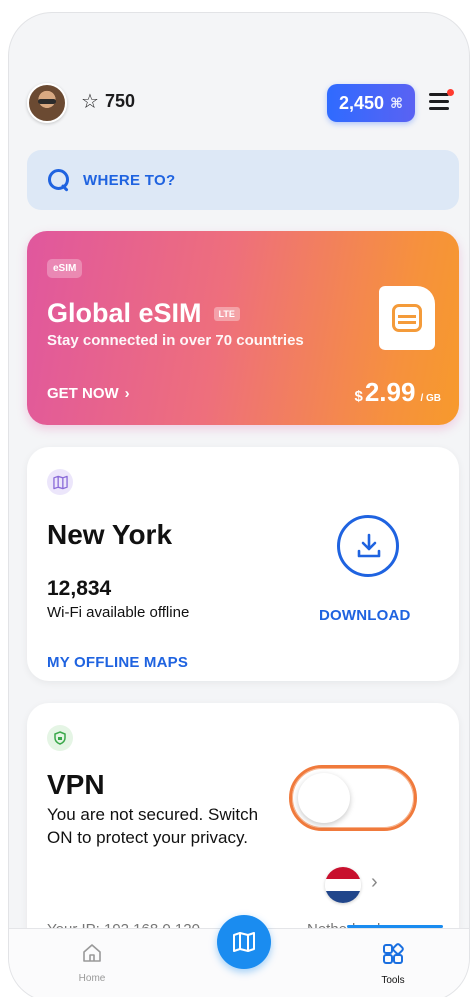  What do you see at coordinates (117, 662) in the screenshot?
I see `my-offline-maps-link: MY OFFLINE MAPS` at bounding box center [117, 662].